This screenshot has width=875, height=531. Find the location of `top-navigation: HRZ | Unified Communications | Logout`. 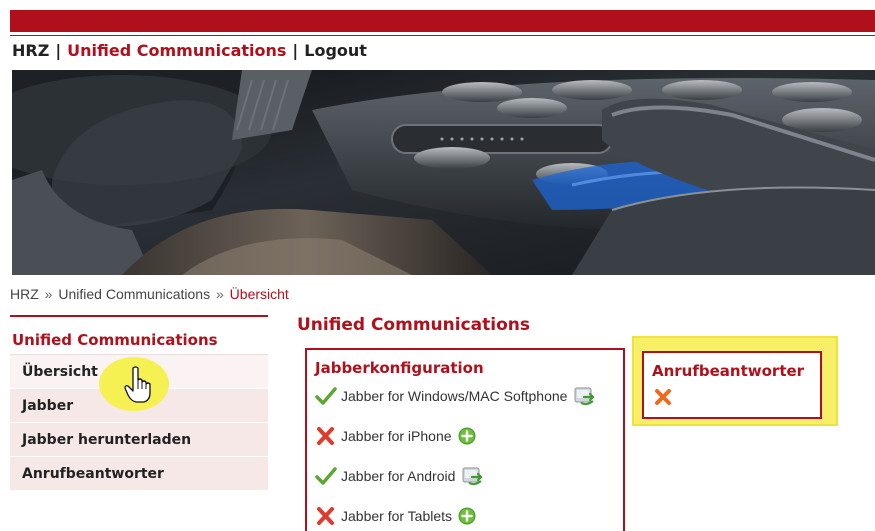

top-navigation: HRZ | Unified Communications | Logout is located at coordinates (189, 50).